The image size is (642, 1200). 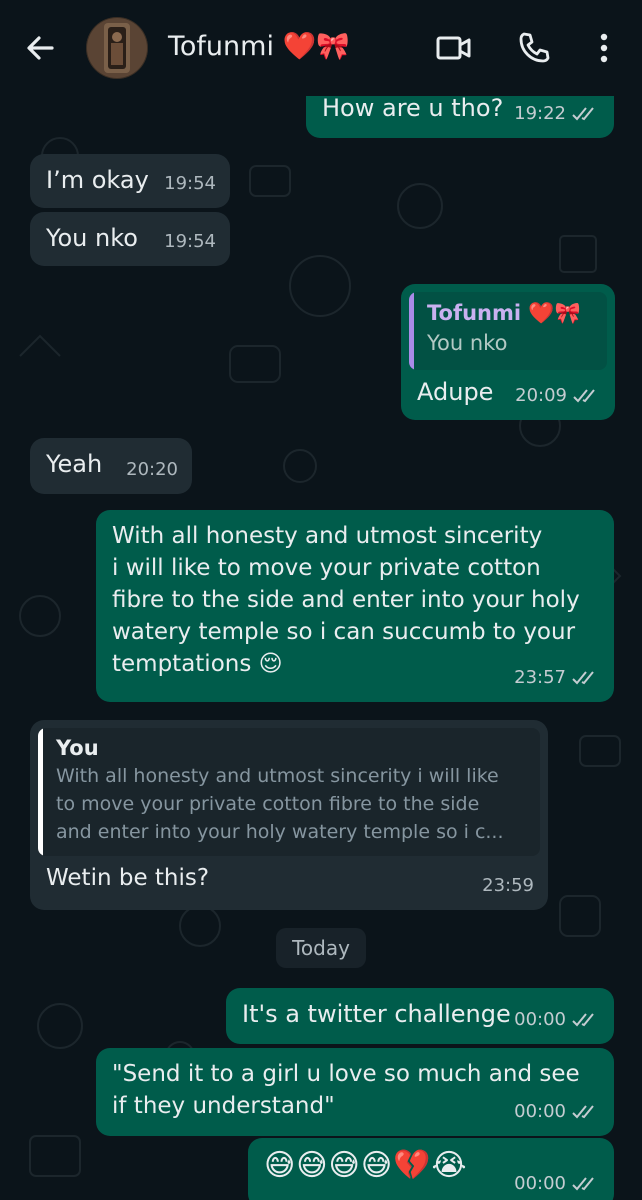 What do you see at coordinates (467, 343) in the screenshot?
I see `quote-text: You nko` at bounding box center [467, 343].